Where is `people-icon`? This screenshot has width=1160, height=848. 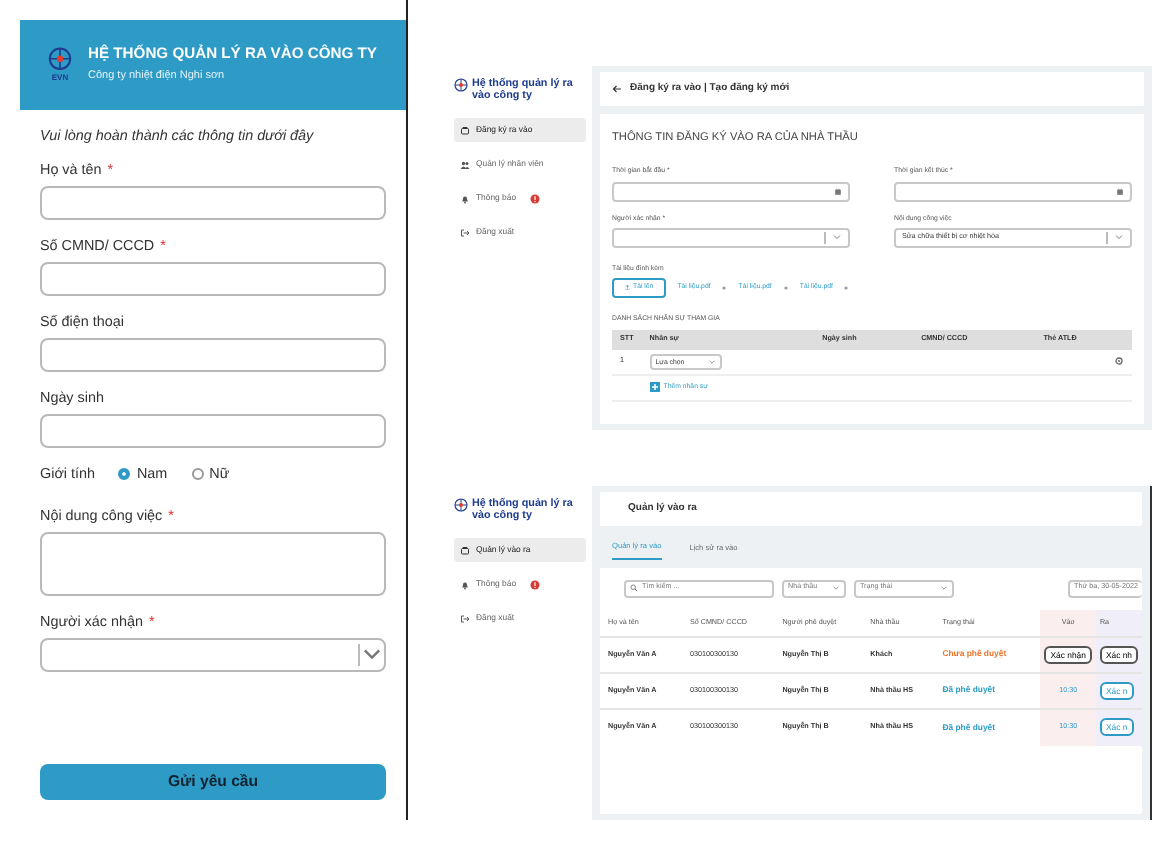
people-icon is located at coordinates (465, 164).